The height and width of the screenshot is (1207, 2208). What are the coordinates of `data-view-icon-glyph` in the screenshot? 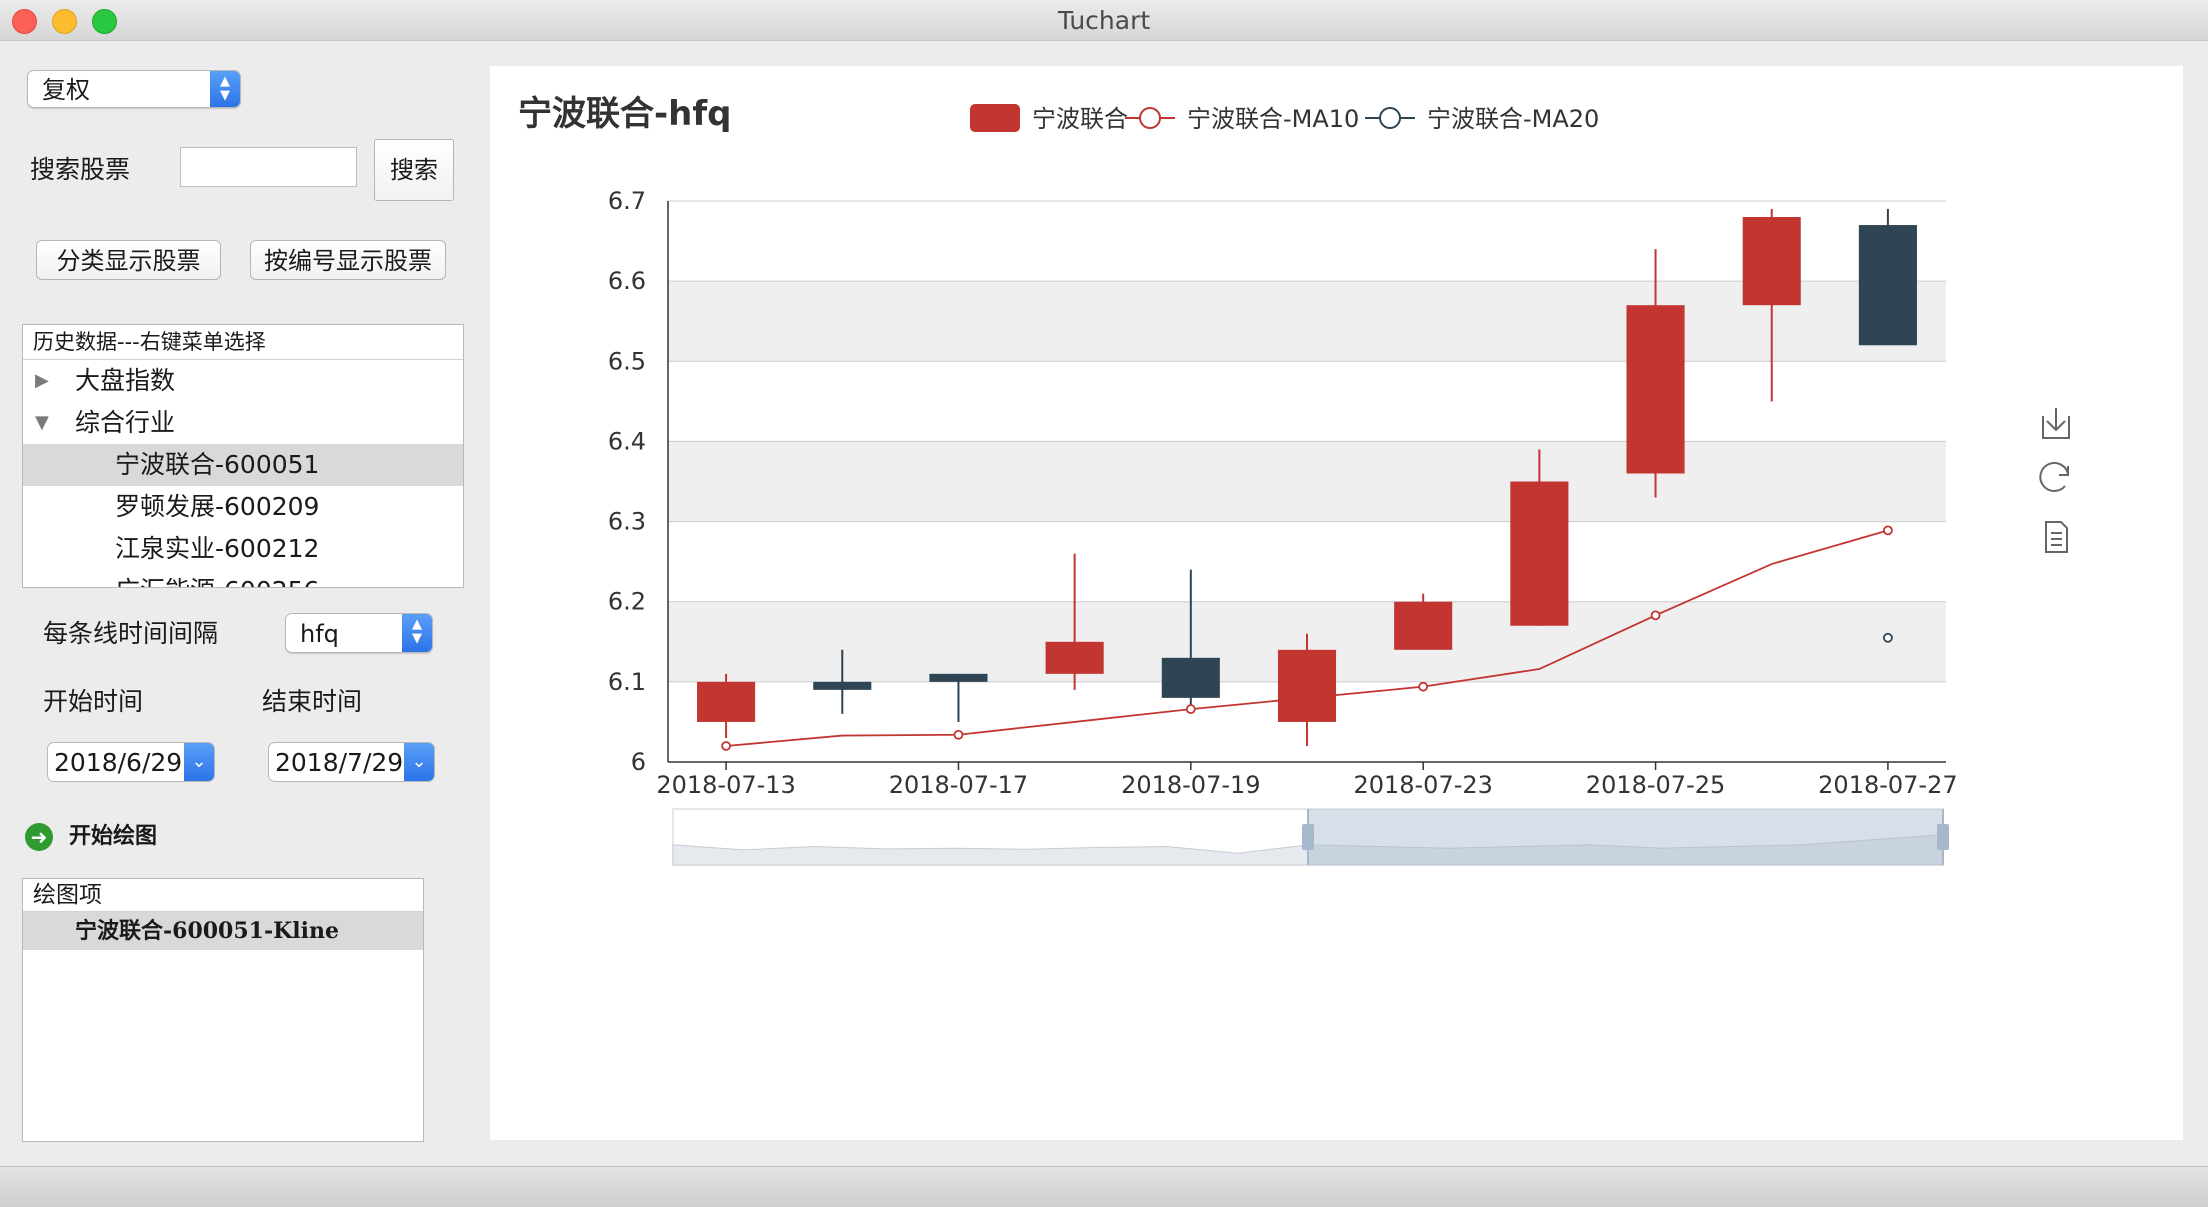 It's located at (2056, 537).